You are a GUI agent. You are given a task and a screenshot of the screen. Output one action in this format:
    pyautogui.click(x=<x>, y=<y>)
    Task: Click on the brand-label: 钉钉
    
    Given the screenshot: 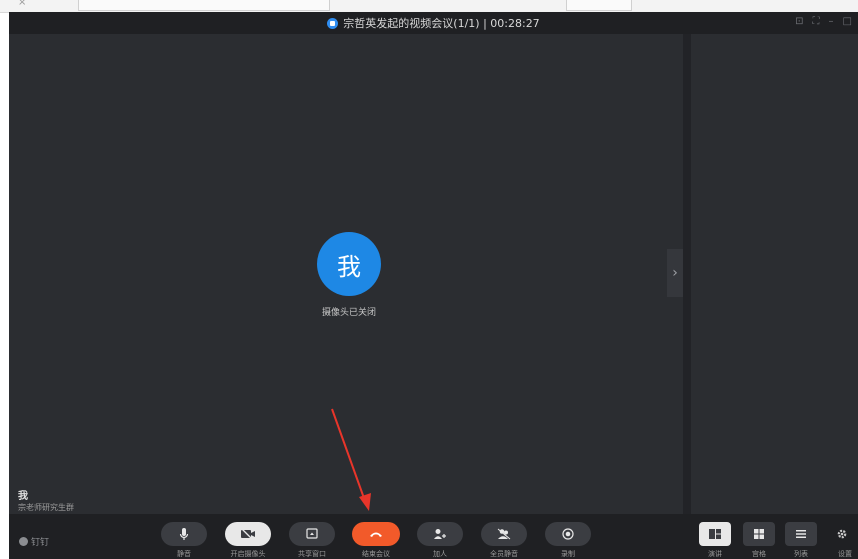 What is the action you would take?
    pyautogui.click(x=40, y=543)
    